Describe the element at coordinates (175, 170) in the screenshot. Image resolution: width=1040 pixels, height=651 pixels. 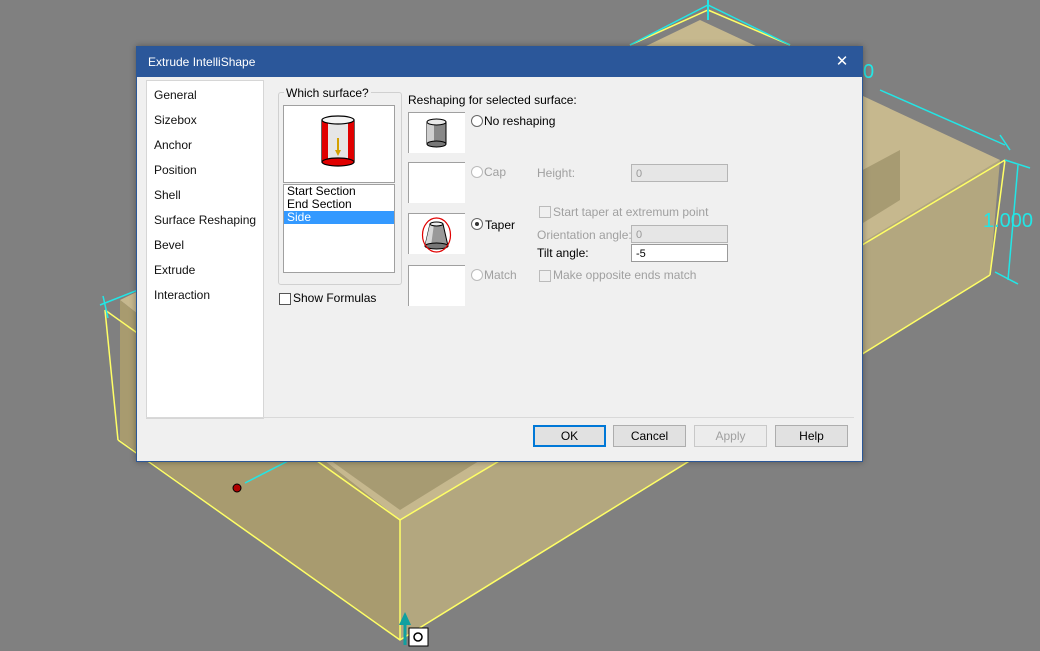
I see `nav-item-position: Position` at that location.